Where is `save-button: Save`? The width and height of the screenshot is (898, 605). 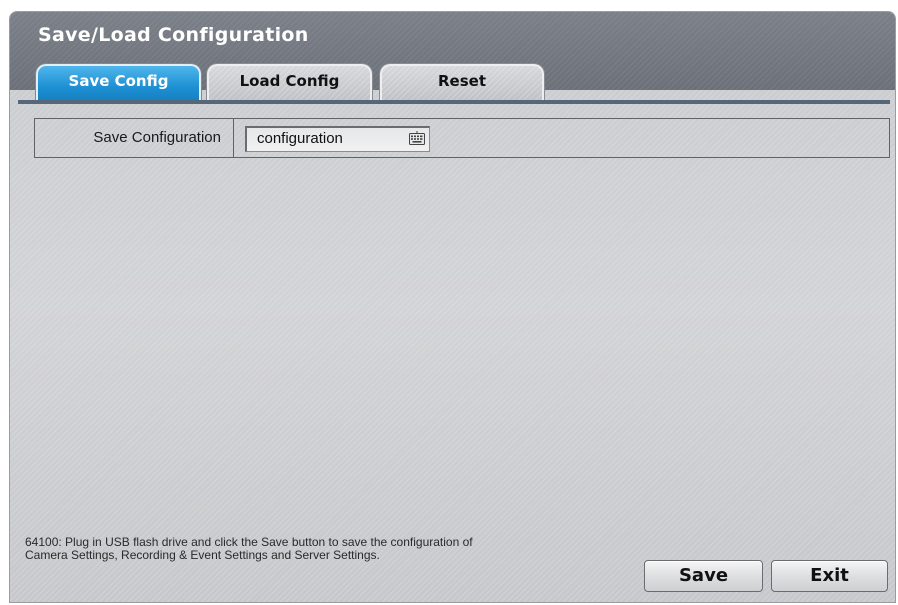
save-button: Save is located at coordinates (703, 576).